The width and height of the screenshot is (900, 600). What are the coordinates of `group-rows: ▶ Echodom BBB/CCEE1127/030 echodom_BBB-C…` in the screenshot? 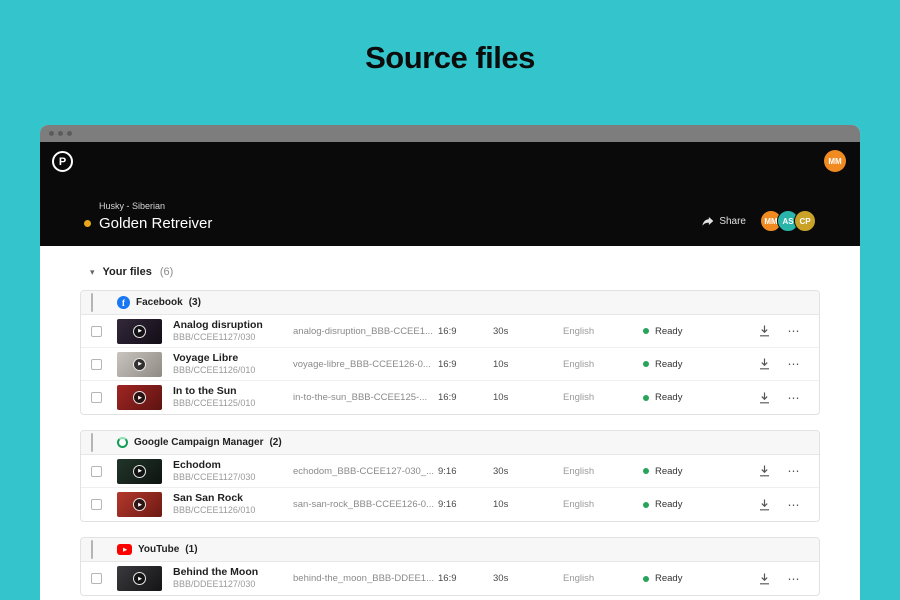 It's located at (450, 488).